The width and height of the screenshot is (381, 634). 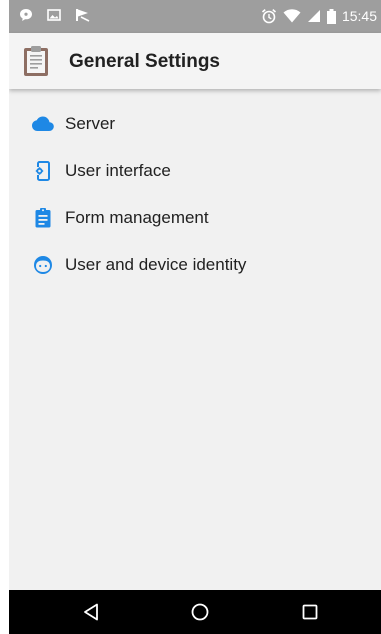 What do you see at coordinates (90, 123) in the screenshot?
I see `settings-item-label: Server` at bounding box center [90, 123].